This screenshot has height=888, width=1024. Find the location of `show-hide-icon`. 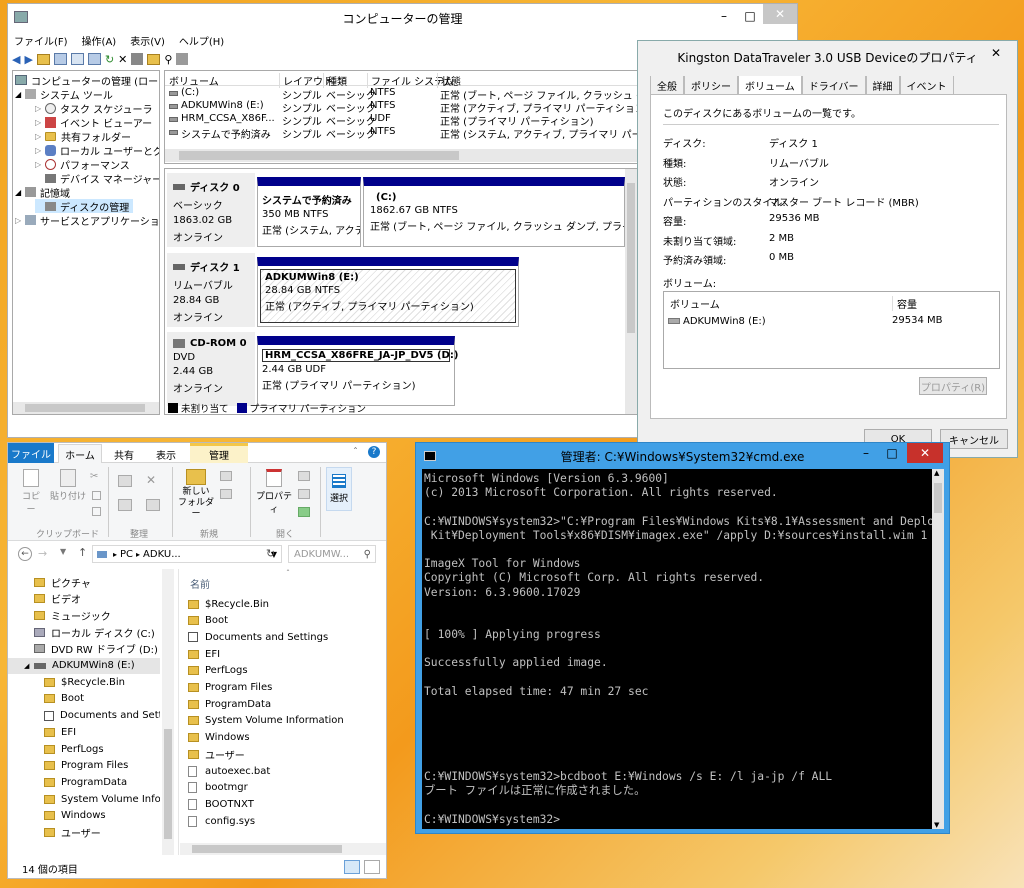

show-hide-icon is located at coordinates (94, 59).